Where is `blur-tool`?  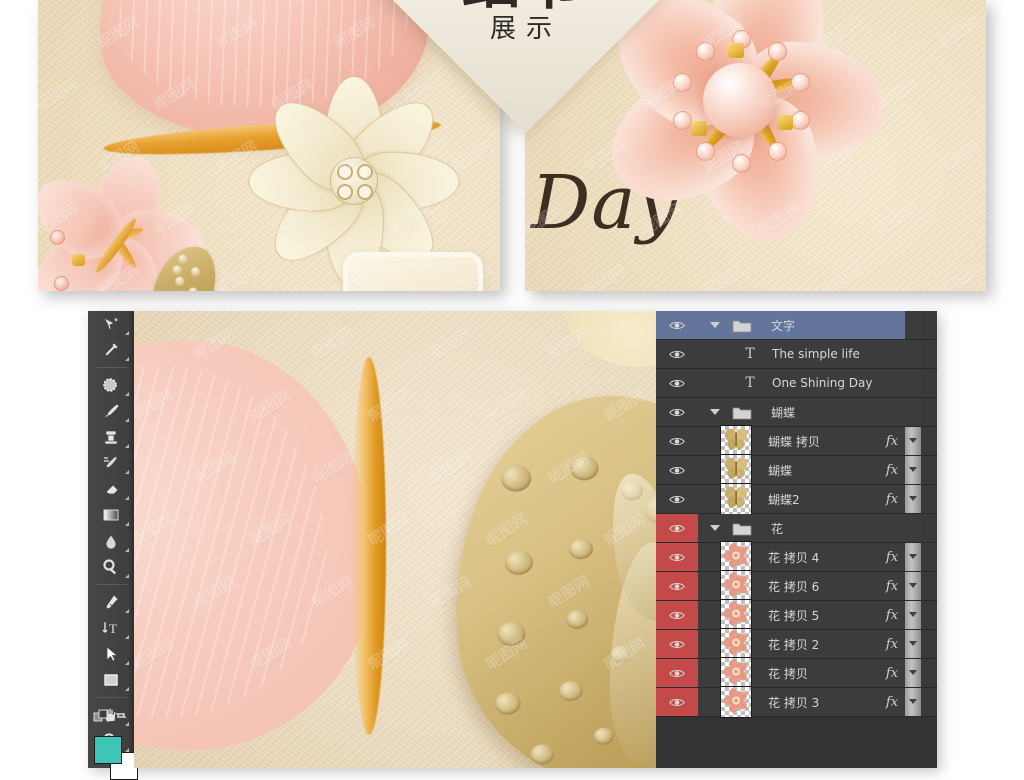 blur-tool is located at coordinates (111, 541).